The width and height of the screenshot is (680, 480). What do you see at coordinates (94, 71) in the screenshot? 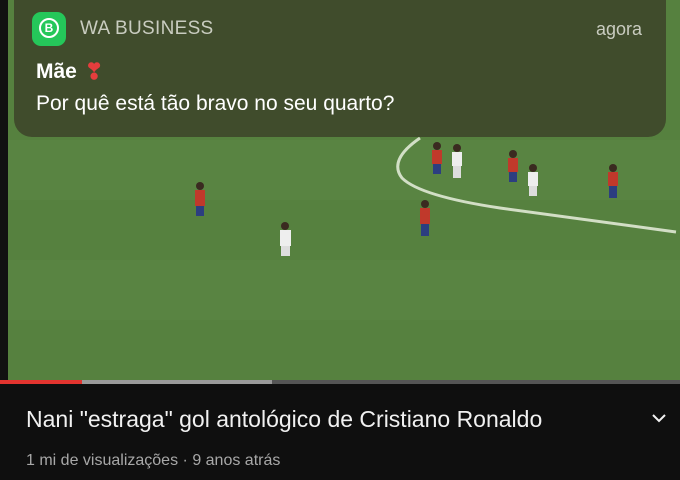
I see `heart-exclamation-icon: ❣` at bounding box center [94, 71].